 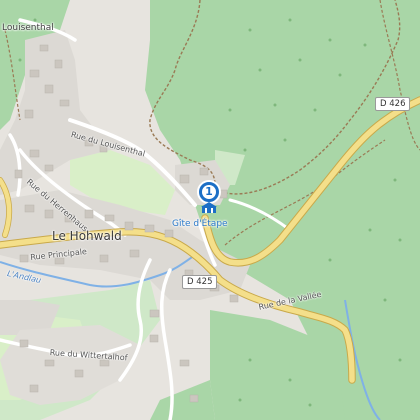 I want to click on road-number-d426: D 426, so click(x=393, y=104).